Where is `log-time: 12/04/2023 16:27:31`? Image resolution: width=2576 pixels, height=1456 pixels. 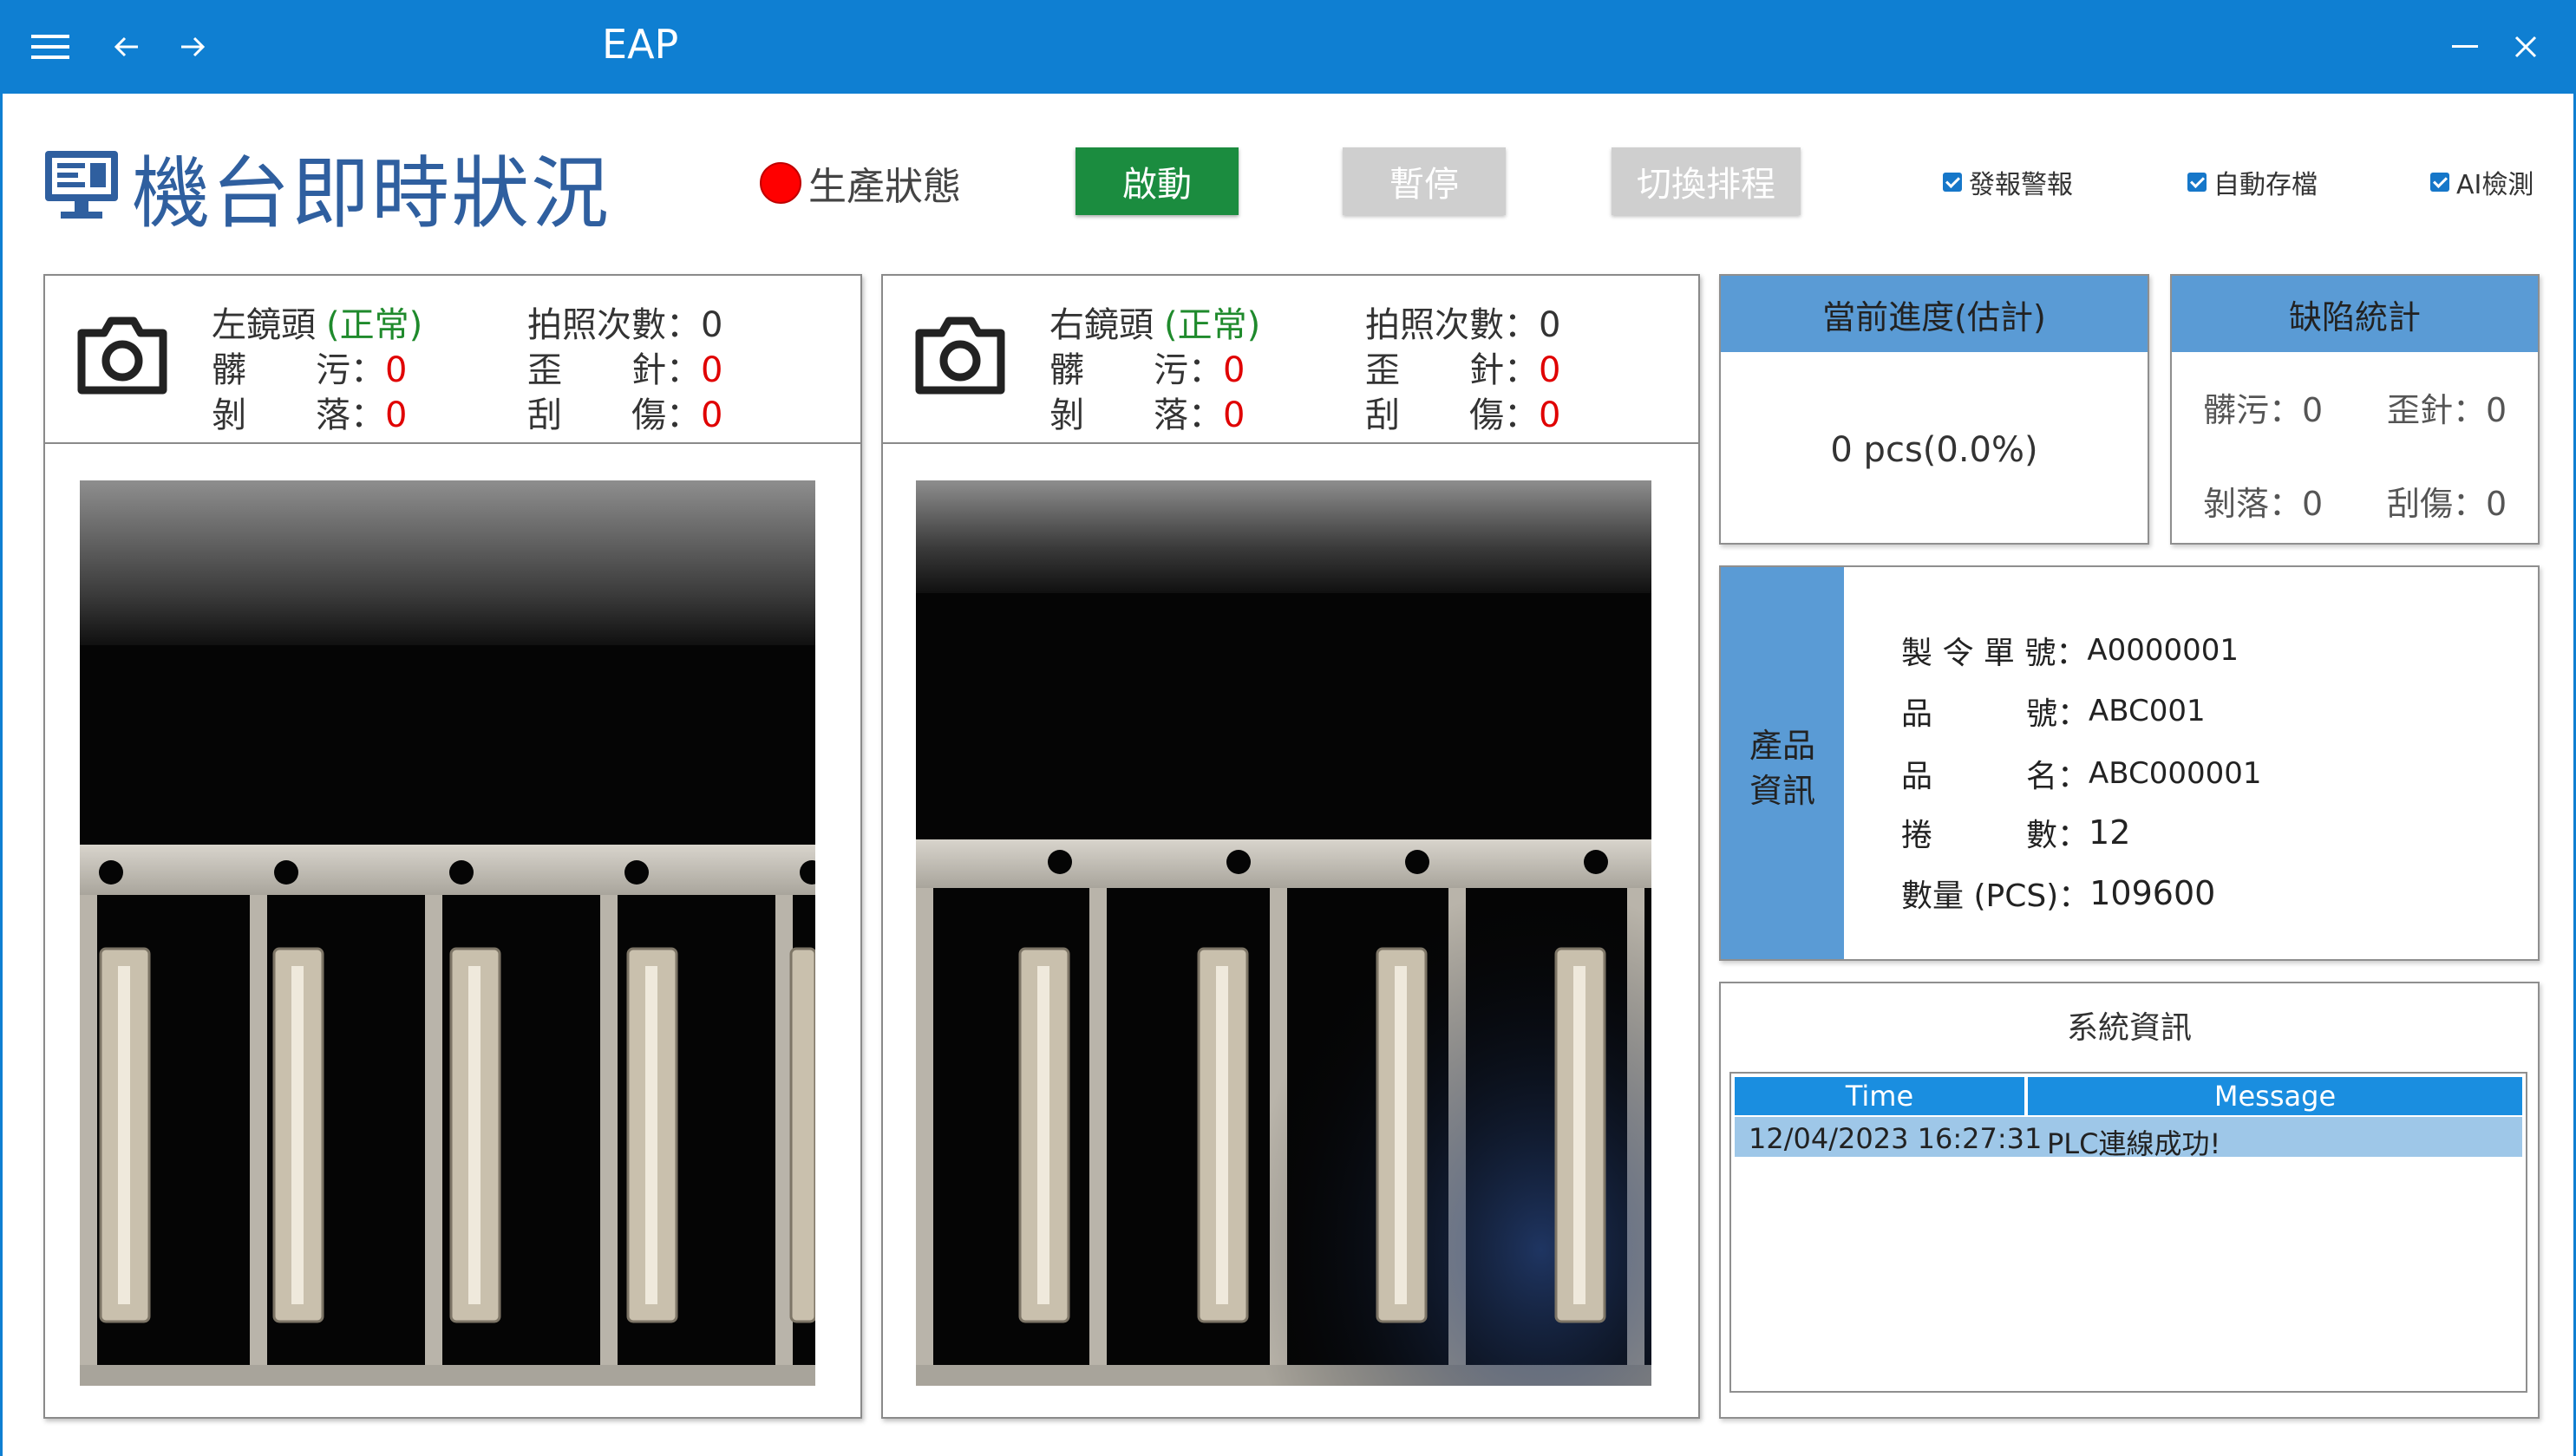
log-time: 12/04/2023 16:27:31 is located at coordinates (1896, 1138).